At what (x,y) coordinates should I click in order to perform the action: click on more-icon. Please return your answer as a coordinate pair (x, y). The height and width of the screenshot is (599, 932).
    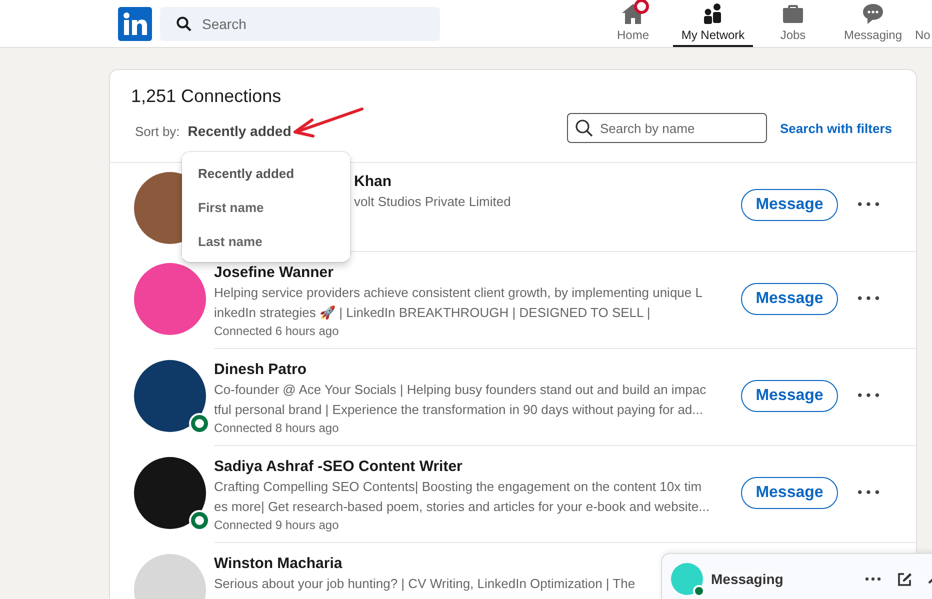
    Looking at the image, I should click on (873, 579).